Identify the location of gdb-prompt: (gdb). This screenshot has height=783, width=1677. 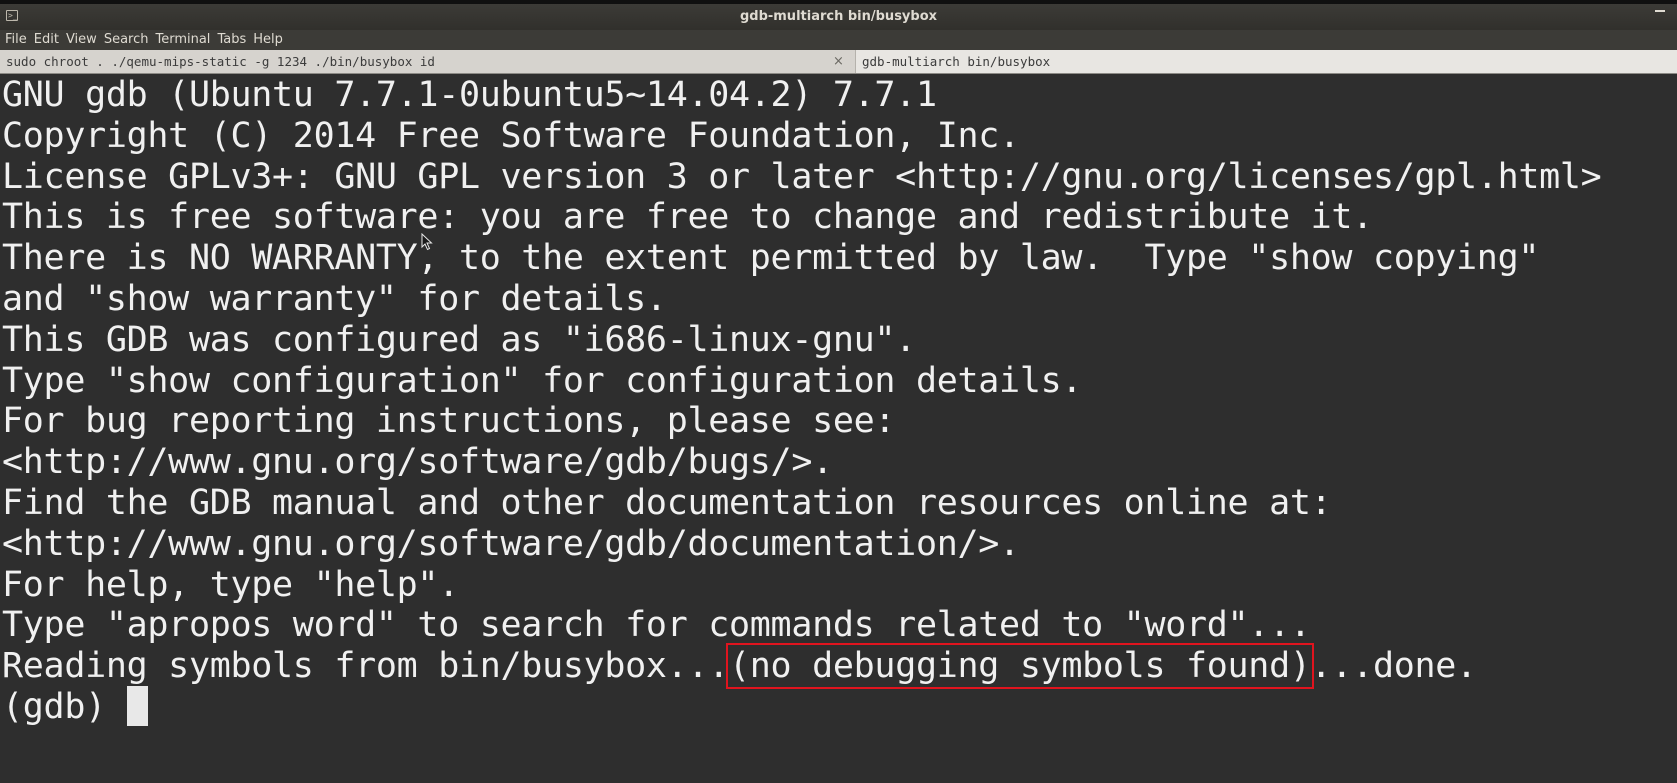
(64, 707).